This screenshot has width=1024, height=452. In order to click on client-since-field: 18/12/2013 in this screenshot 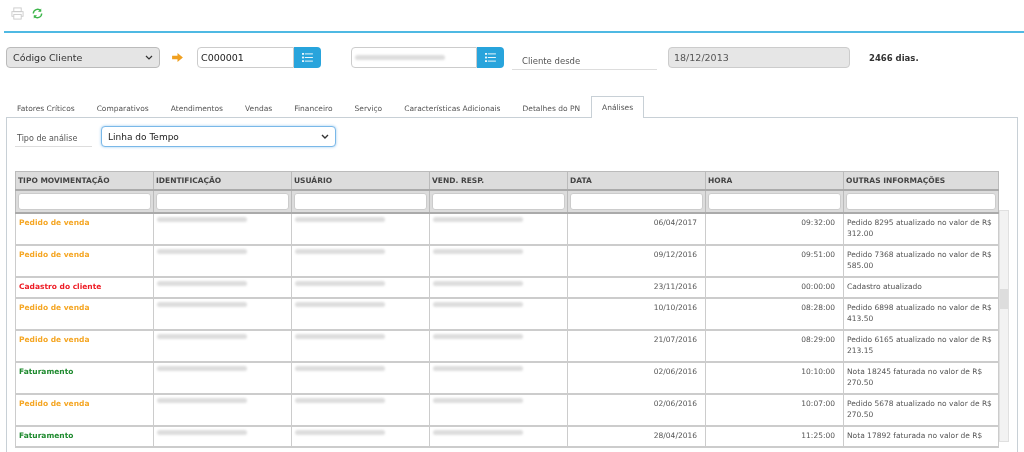, I will do `click(759, 57)`.